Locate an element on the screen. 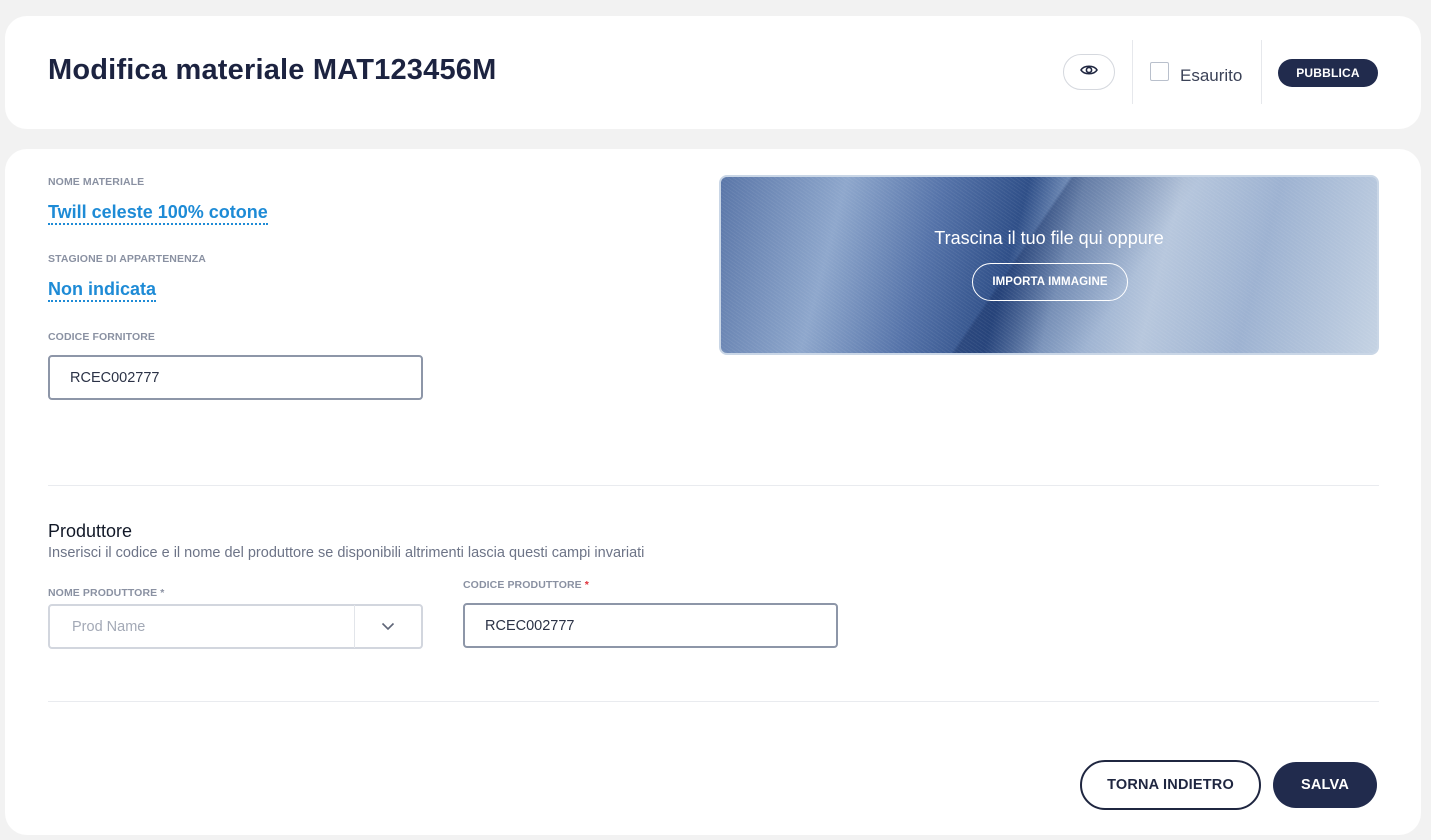 This screenshot has height=840, width=1431. back-button: TORNA INDIETRO is located at coordinates (1170, 785).